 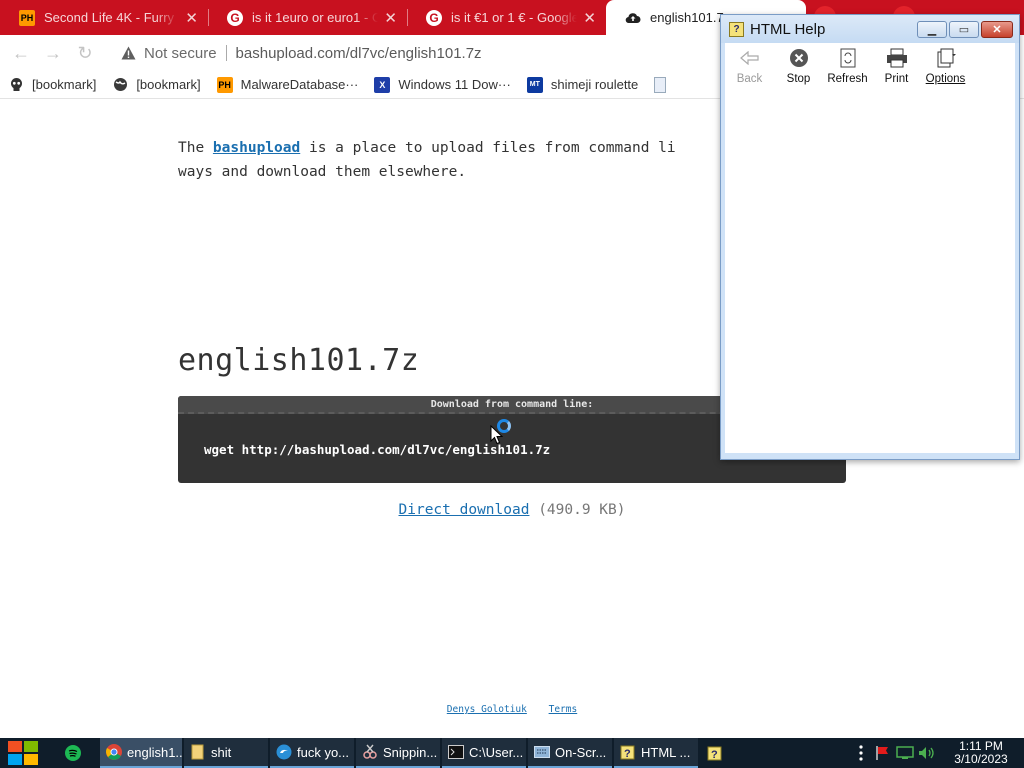 What do you see at coordinates (870, 278) in the screenshot?
I see `help-content-pane` at bounding box center [870, 278].